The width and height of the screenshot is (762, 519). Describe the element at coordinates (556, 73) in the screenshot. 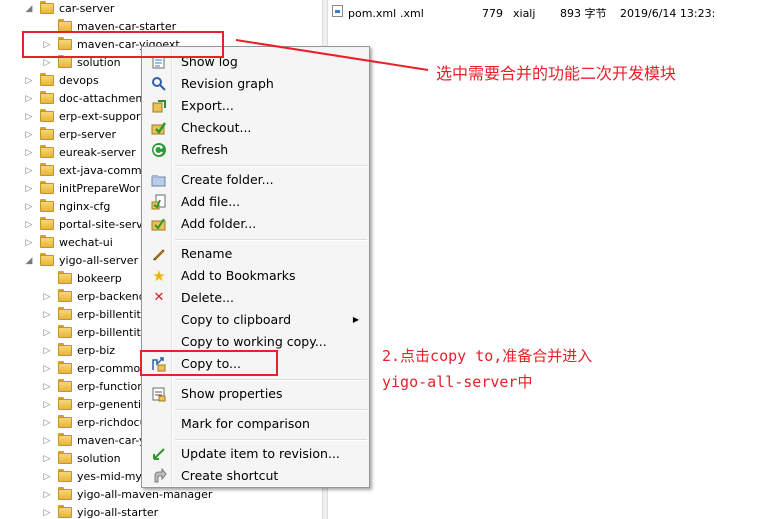

I see `annotation-select-module: 选中需要合并的功能二次开发模块` at that location.